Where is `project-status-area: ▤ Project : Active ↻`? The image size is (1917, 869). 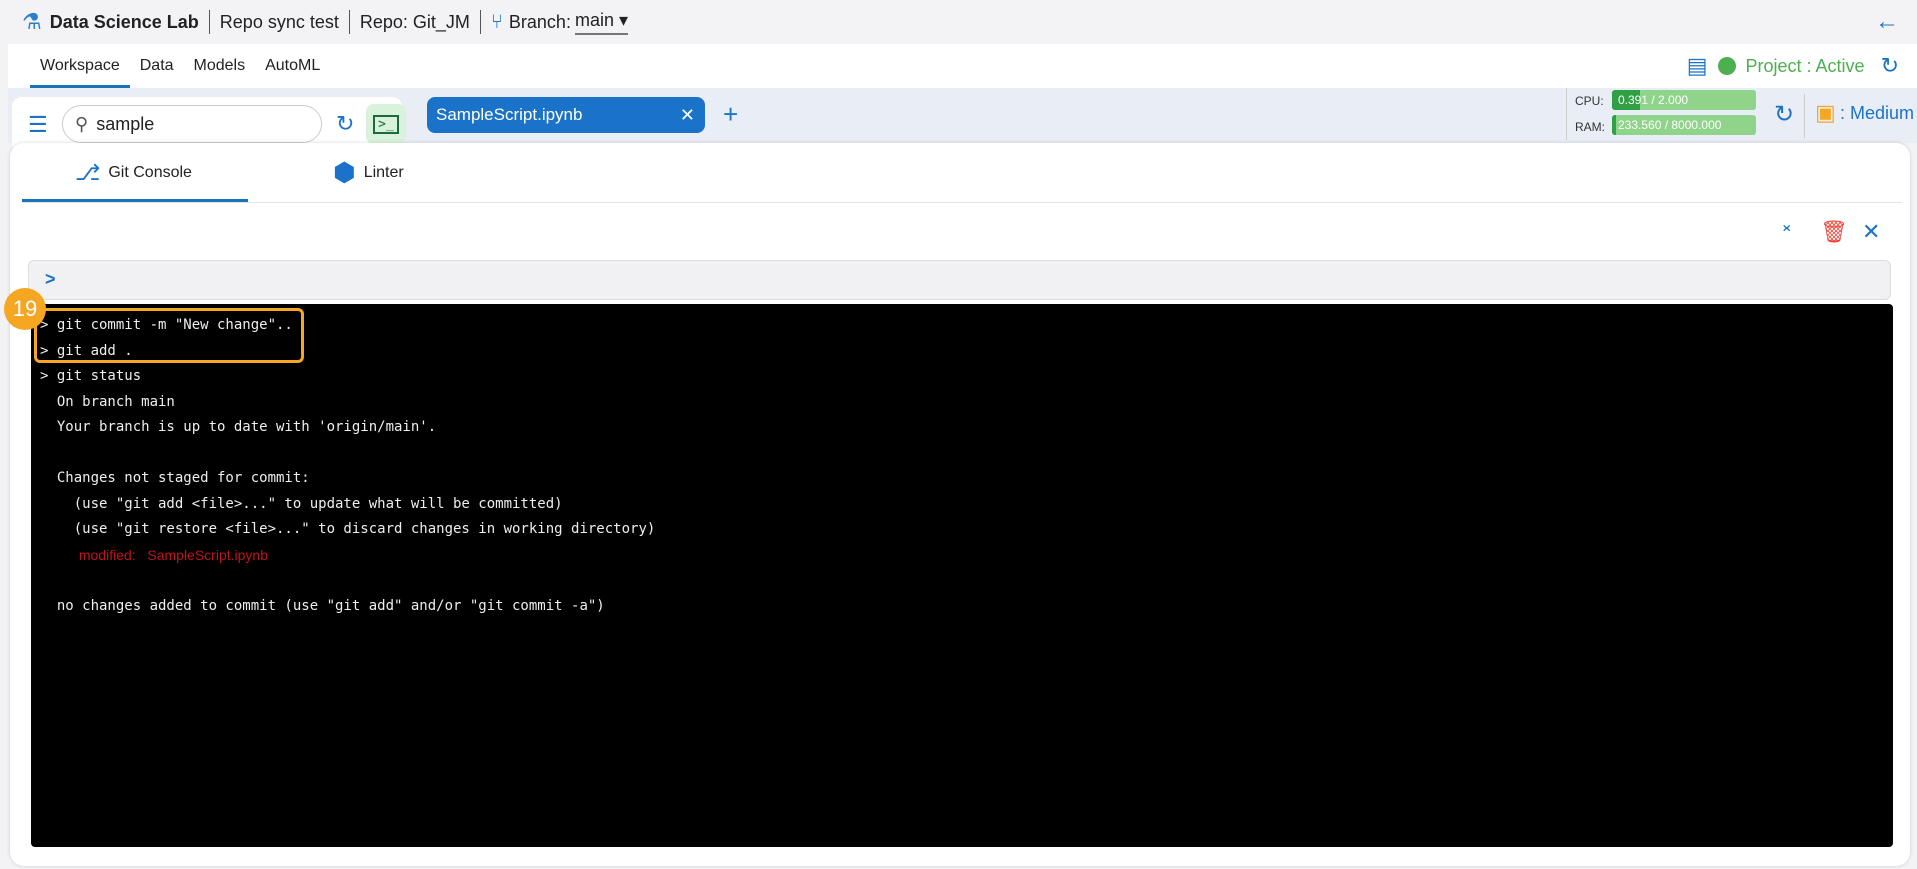 project-status-area: ▤ Project : Active ↻ is located at coordinates (1793, 66).